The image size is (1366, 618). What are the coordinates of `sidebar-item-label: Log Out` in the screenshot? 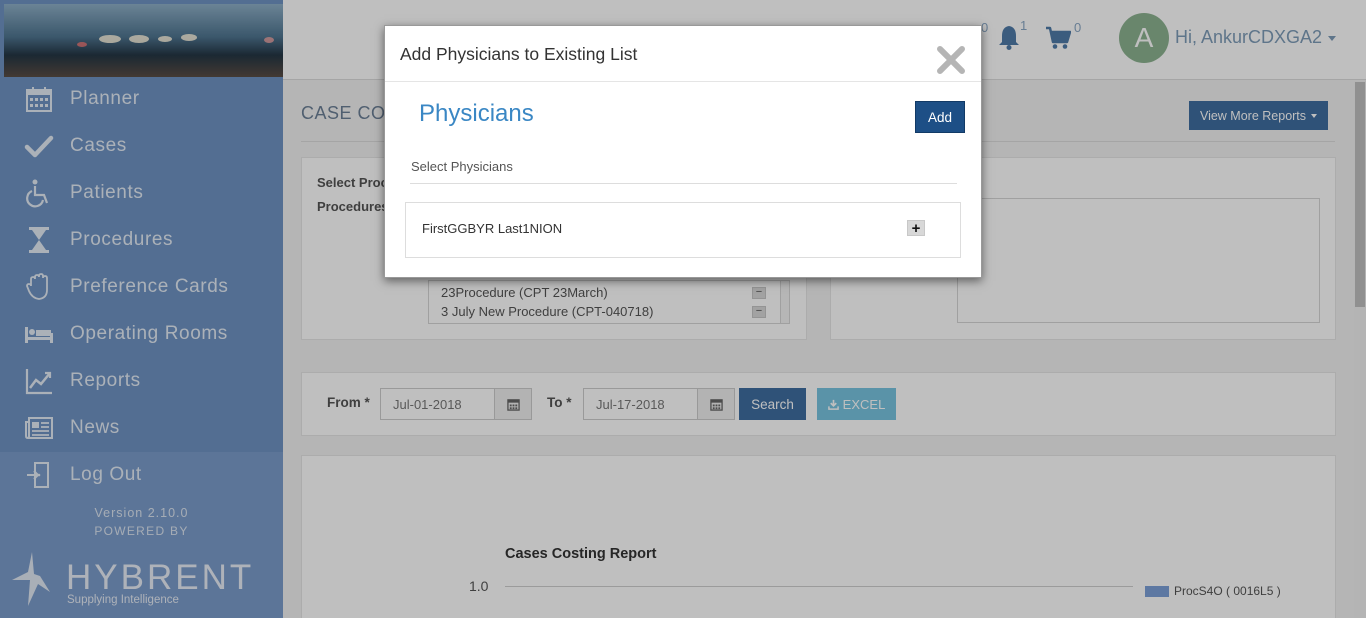 It's located at (106, 474).